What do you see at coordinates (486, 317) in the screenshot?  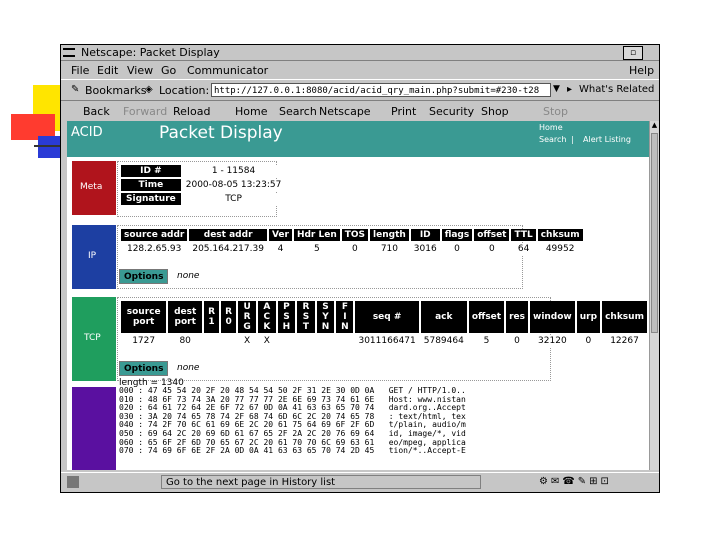 I see `tcp-header-12: offset` at bounding box center [486, 317].